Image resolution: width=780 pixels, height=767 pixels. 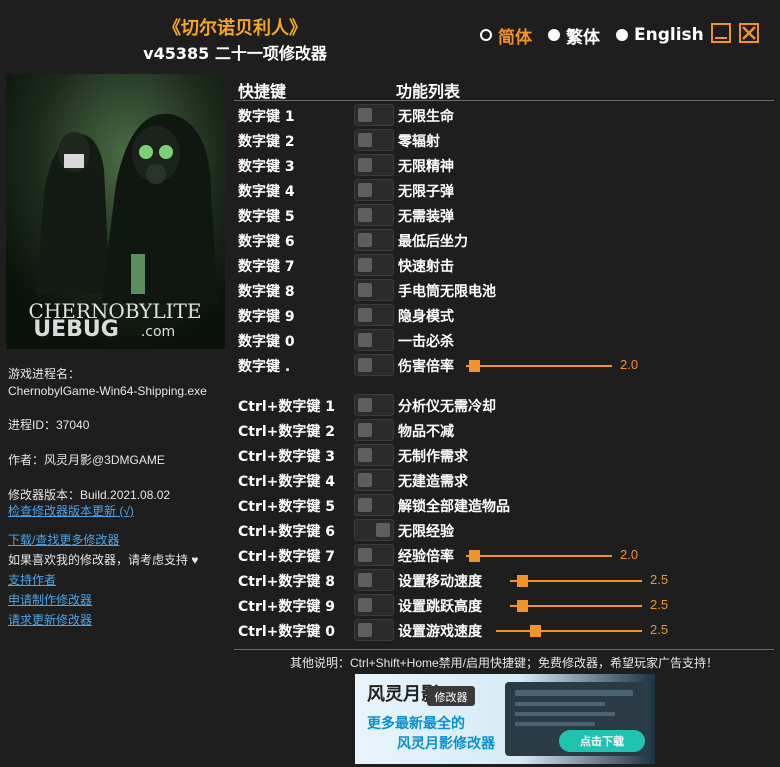 I want to click on hotkey-label: 数字键 6, so click(x=266, y=242).